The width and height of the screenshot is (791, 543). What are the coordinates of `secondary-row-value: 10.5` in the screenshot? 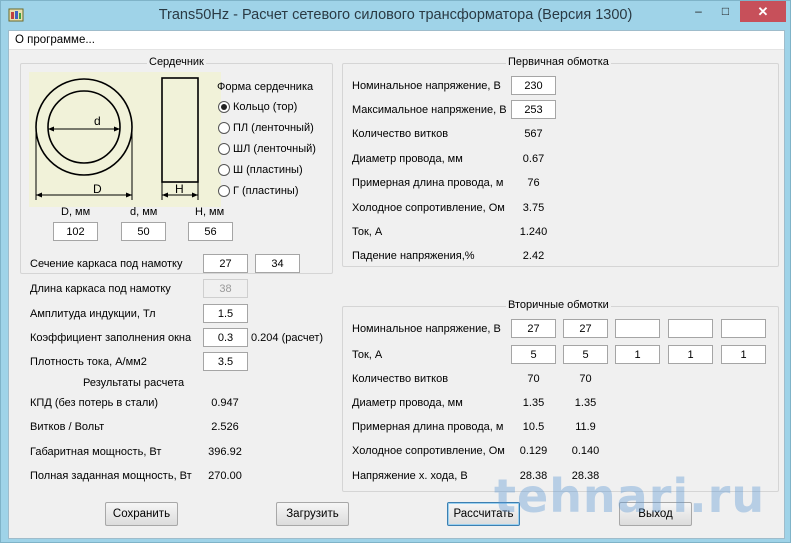 It's located at (533, 427).